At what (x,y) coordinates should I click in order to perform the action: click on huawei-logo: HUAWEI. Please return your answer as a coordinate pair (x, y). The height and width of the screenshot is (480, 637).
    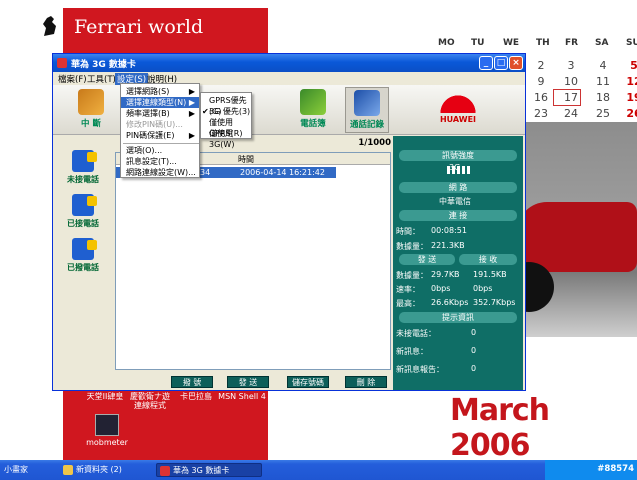
    Looking at the image, I should click on (458, 111).